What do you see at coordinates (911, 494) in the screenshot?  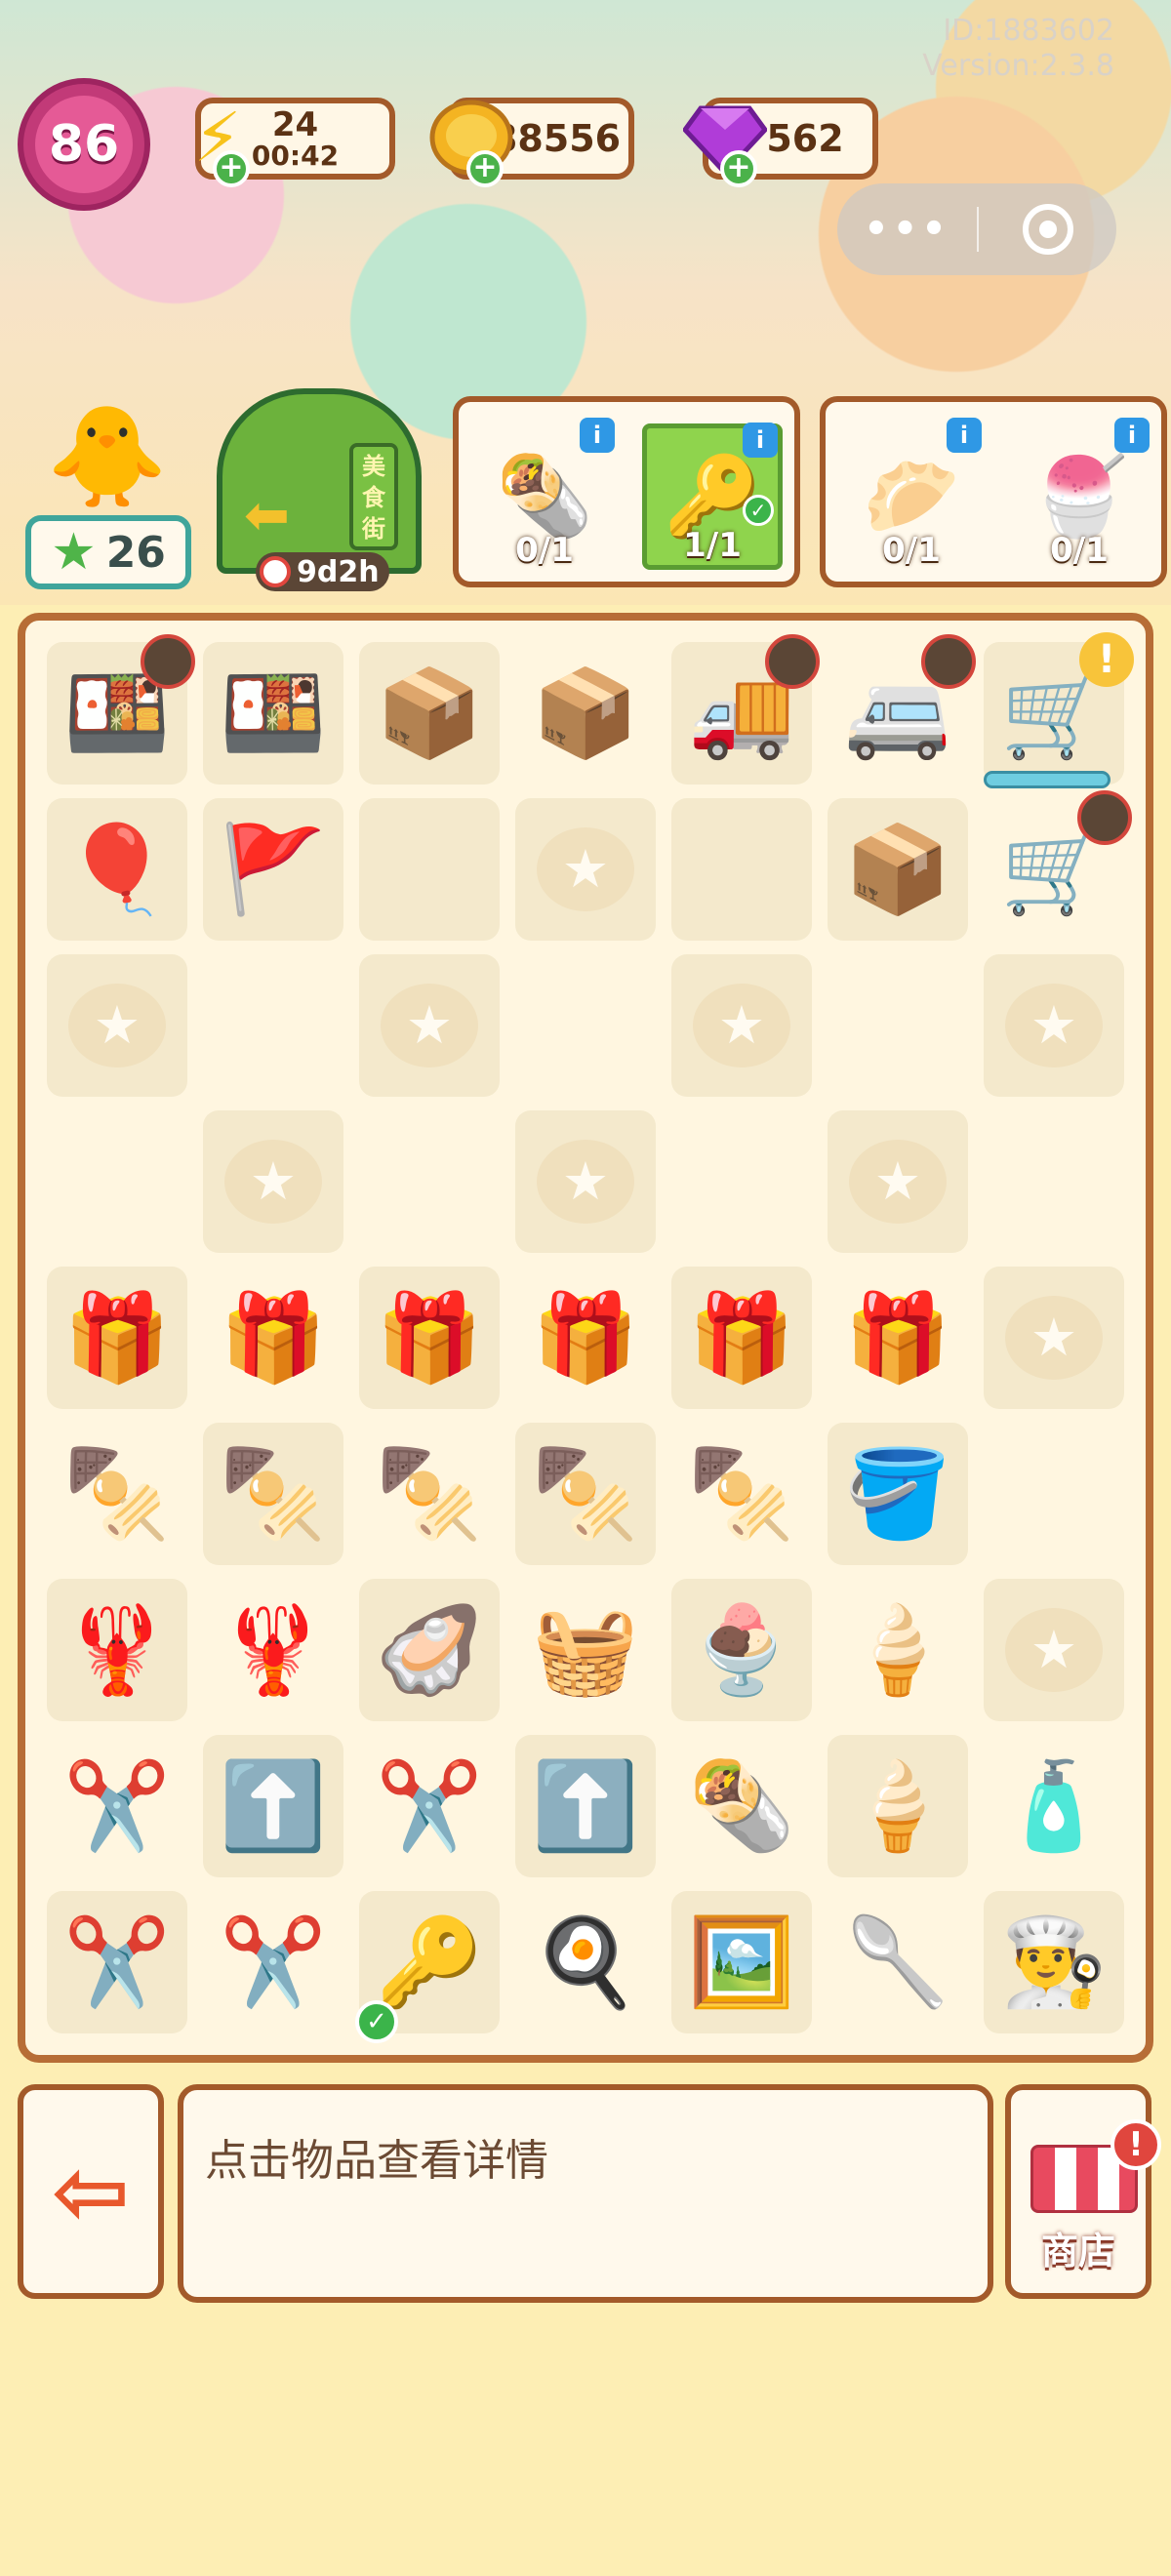 I see `order-item: 🥟 i 0/1` at bounding box center [911, 494].